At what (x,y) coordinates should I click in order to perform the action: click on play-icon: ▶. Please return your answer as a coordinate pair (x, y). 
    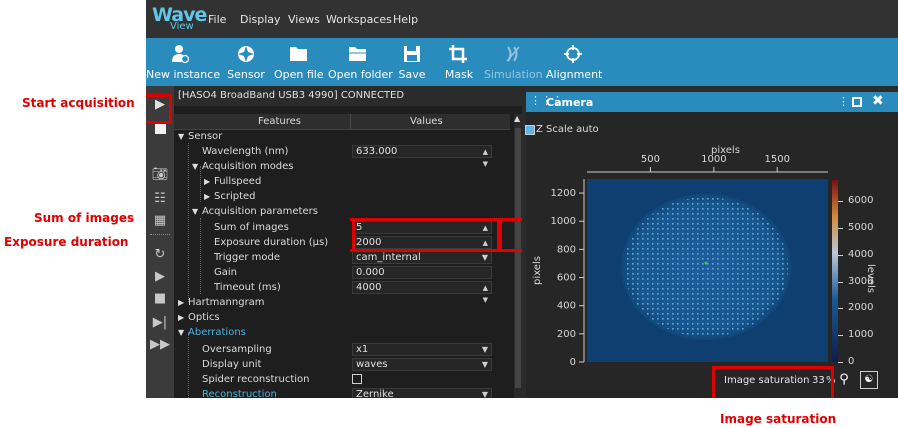
    Looking at the image, I should click on (160, 276).